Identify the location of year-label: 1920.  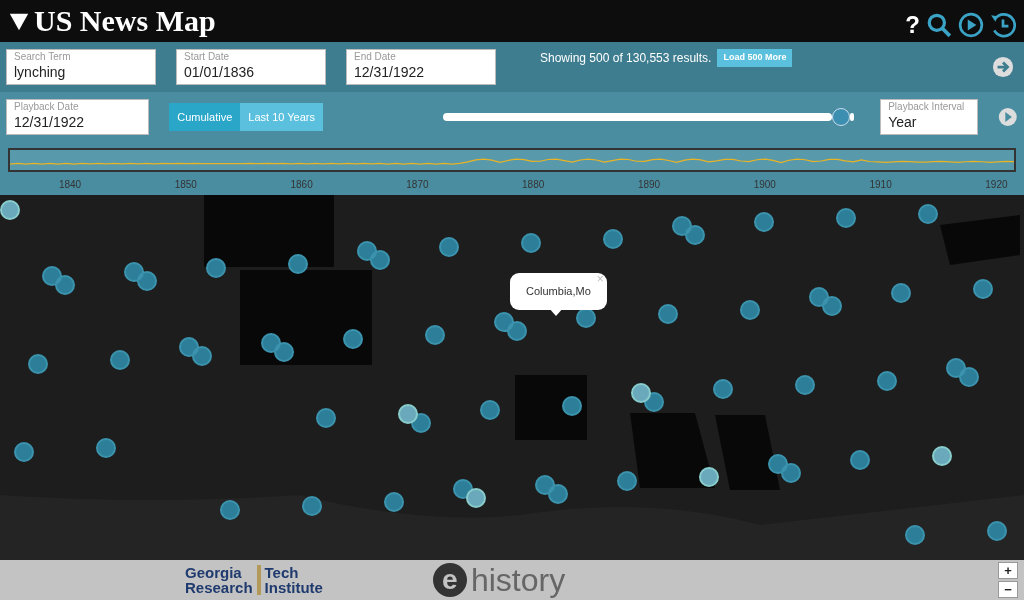
(996, 185).